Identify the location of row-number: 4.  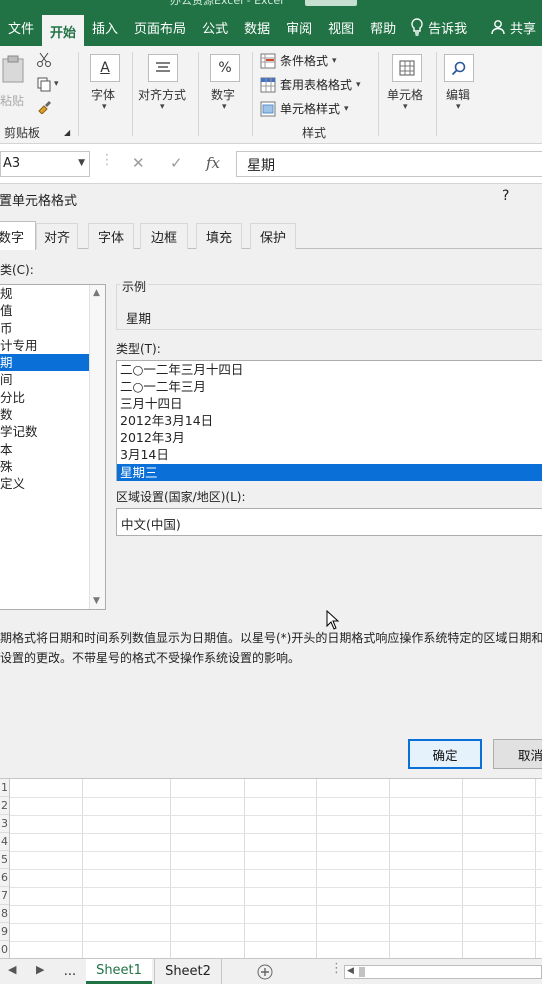
(4, 842).